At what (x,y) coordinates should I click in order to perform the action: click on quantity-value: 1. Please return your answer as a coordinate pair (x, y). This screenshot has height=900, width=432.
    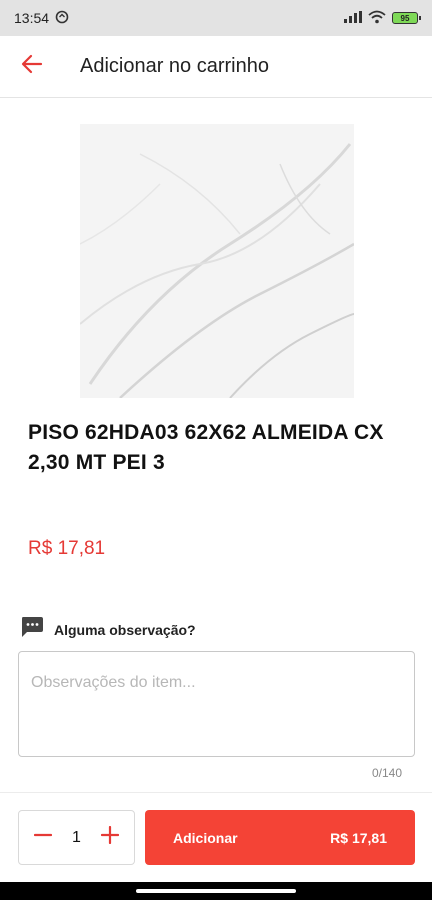
    Looking at the image, I should click on (76, 837).